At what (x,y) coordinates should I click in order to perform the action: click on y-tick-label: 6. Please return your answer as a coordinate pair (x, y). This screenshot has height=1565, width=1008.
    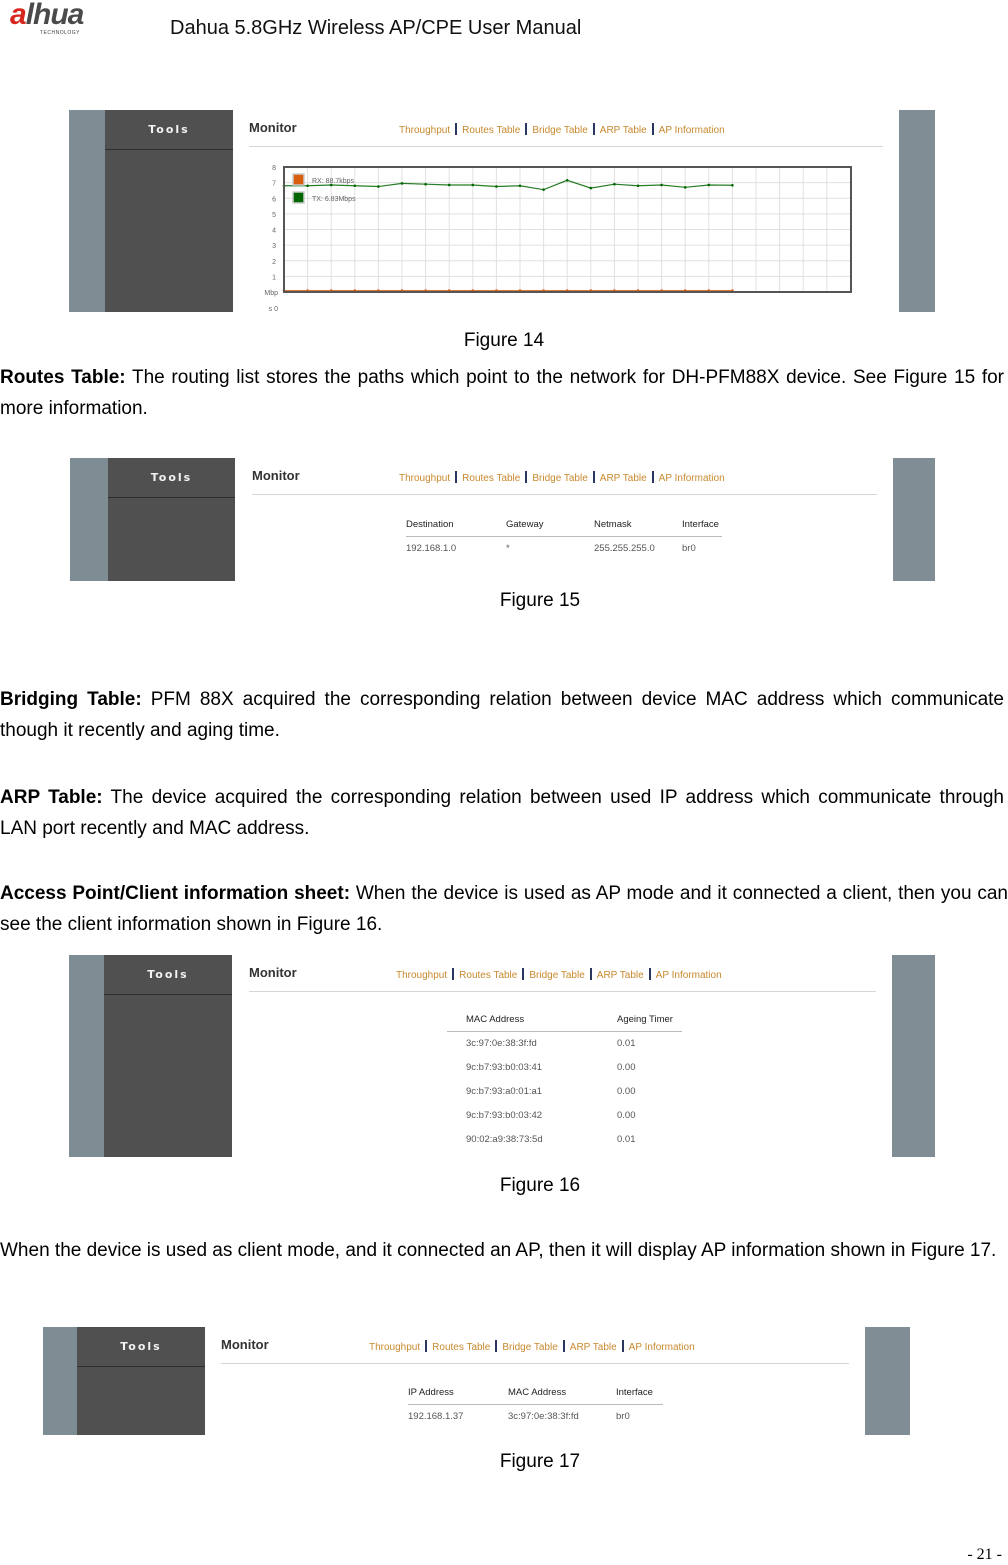
    Looking at the image, I should click on (274, 199).